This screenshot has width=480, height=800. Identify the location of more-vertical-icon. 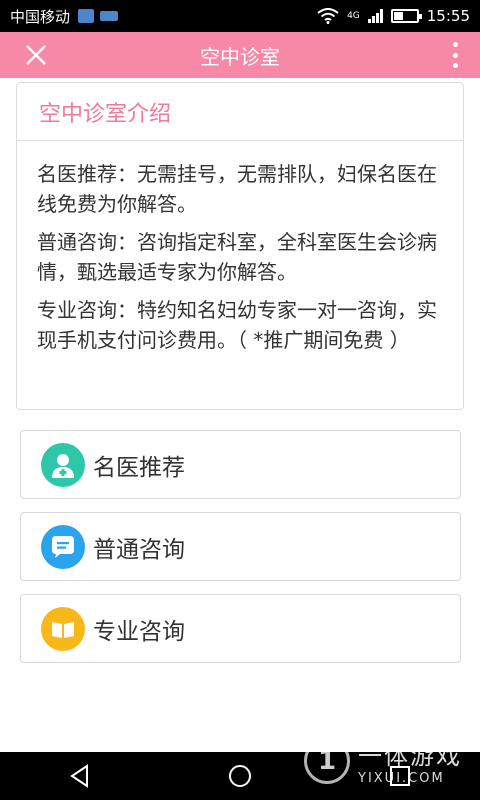
(455, 55).